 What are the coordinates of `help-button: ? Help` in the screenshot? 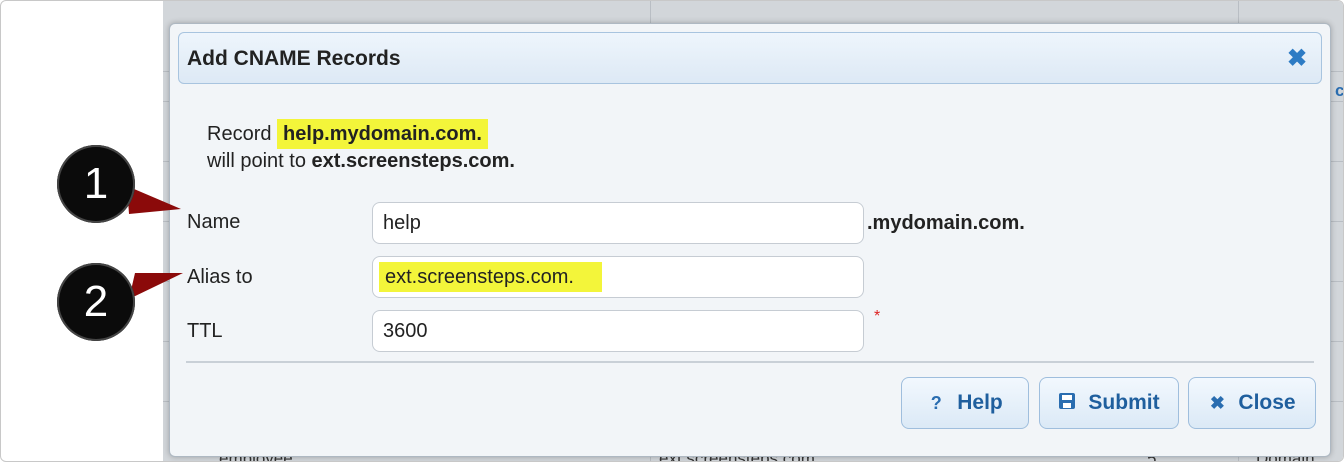 It's located at (965, 403).